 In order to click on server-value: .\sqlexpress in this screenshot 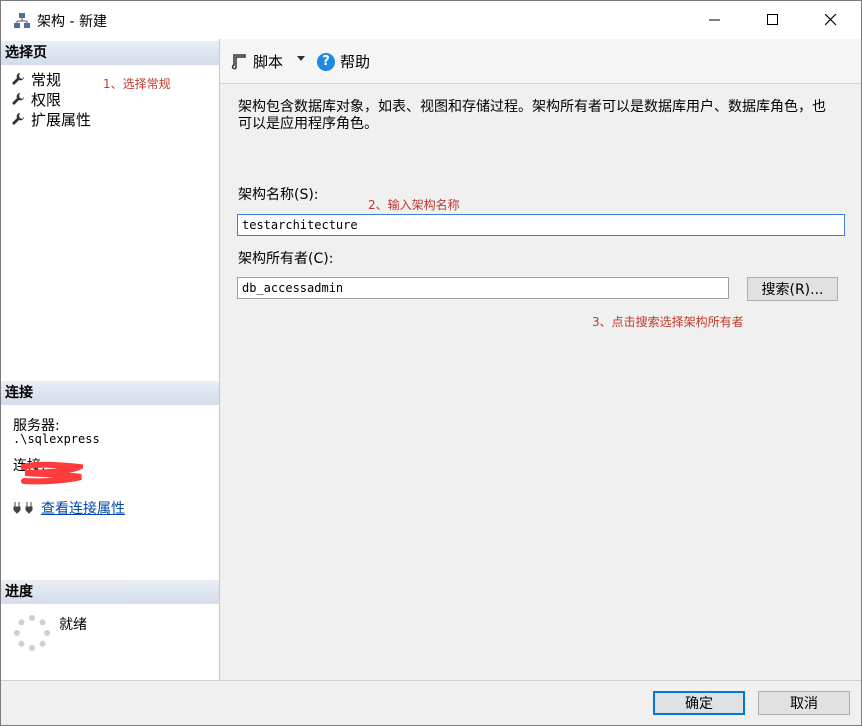, I will do `click(56, 439)`.